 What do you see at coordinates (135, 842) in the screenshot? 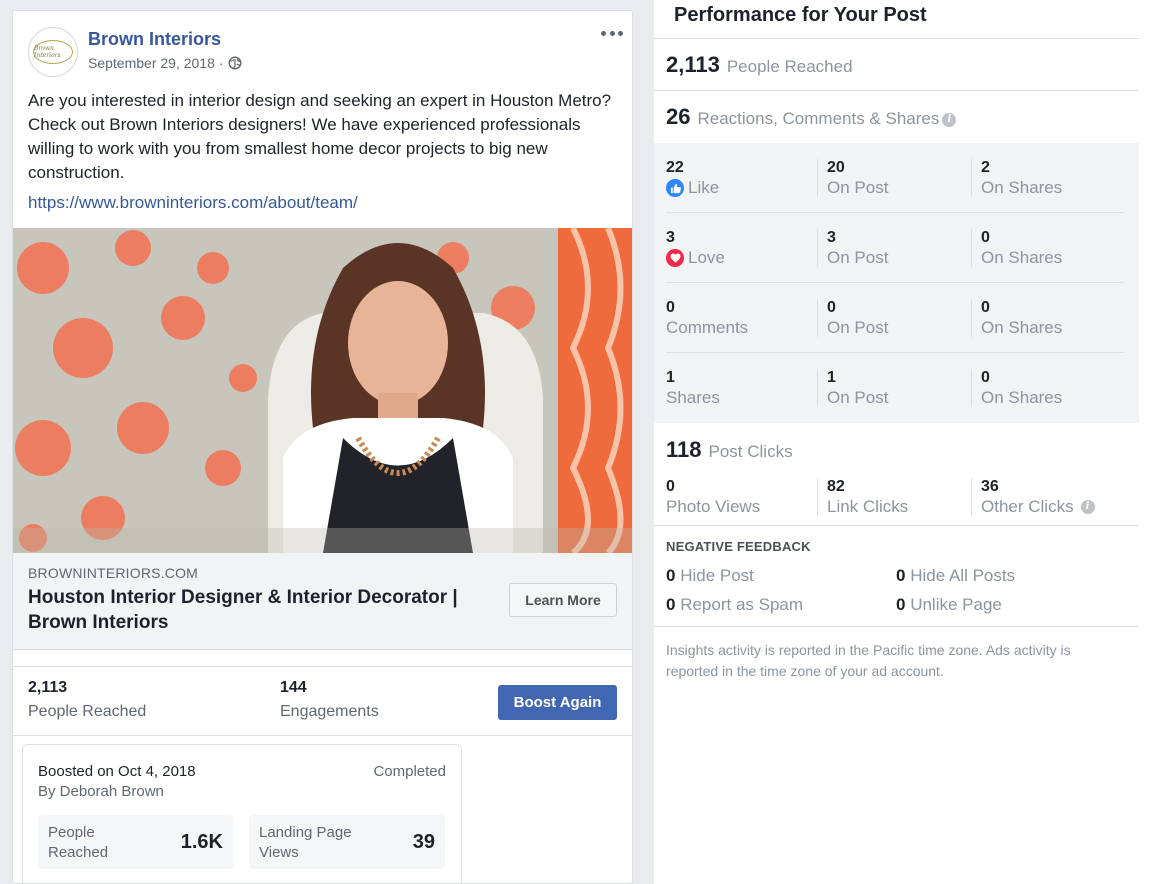
I see `boost-people-reached: People Reached 1.6K` at bounding box center [135, 842].